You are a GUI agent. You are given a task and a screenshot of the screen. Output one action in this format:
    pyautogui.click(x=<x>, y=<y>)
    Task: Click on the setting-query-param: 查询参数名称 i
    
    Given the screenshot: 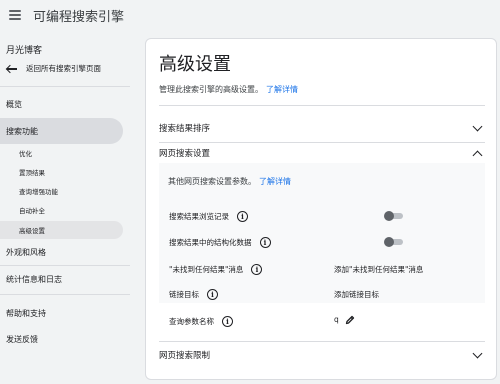 What is the action you would take?
    pyautogui.click(x=201, y=321)
    